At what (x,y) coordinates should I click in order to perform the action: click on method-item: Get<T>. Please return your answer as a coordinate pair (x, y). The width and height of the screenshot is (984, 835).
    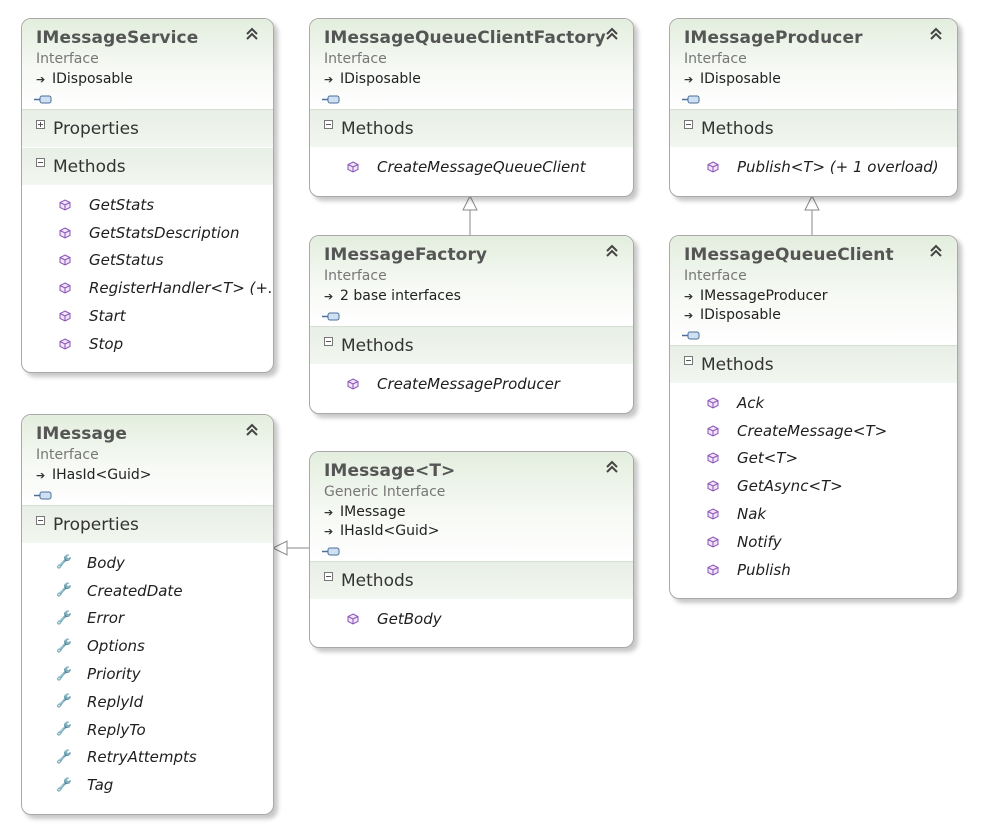
    Looking at the image, I should click on (813, 459).